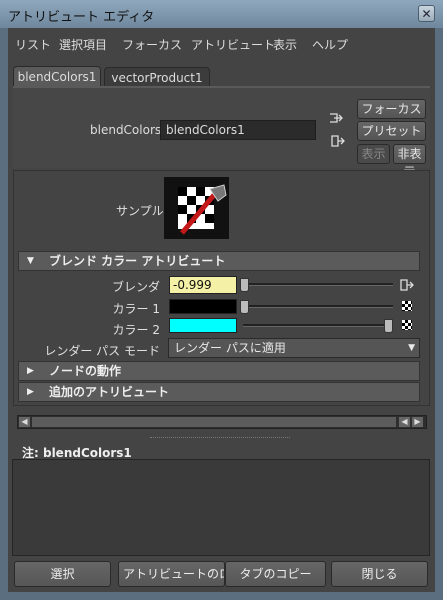  I want to click on menu-bar: リスト 選択項目 フォーカス アトリビュート 表示 ヘルプ, so click(221, 43).